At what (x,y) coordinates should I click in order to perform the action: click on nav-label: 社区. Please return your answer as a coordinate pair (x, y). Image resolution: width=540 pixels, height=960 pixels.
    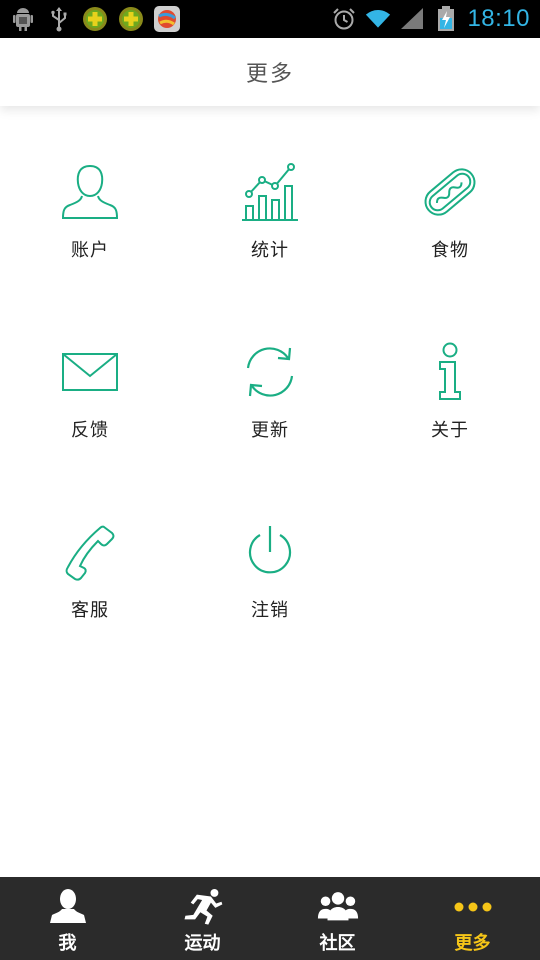
    Looking at the image, I should click on (337, 943).